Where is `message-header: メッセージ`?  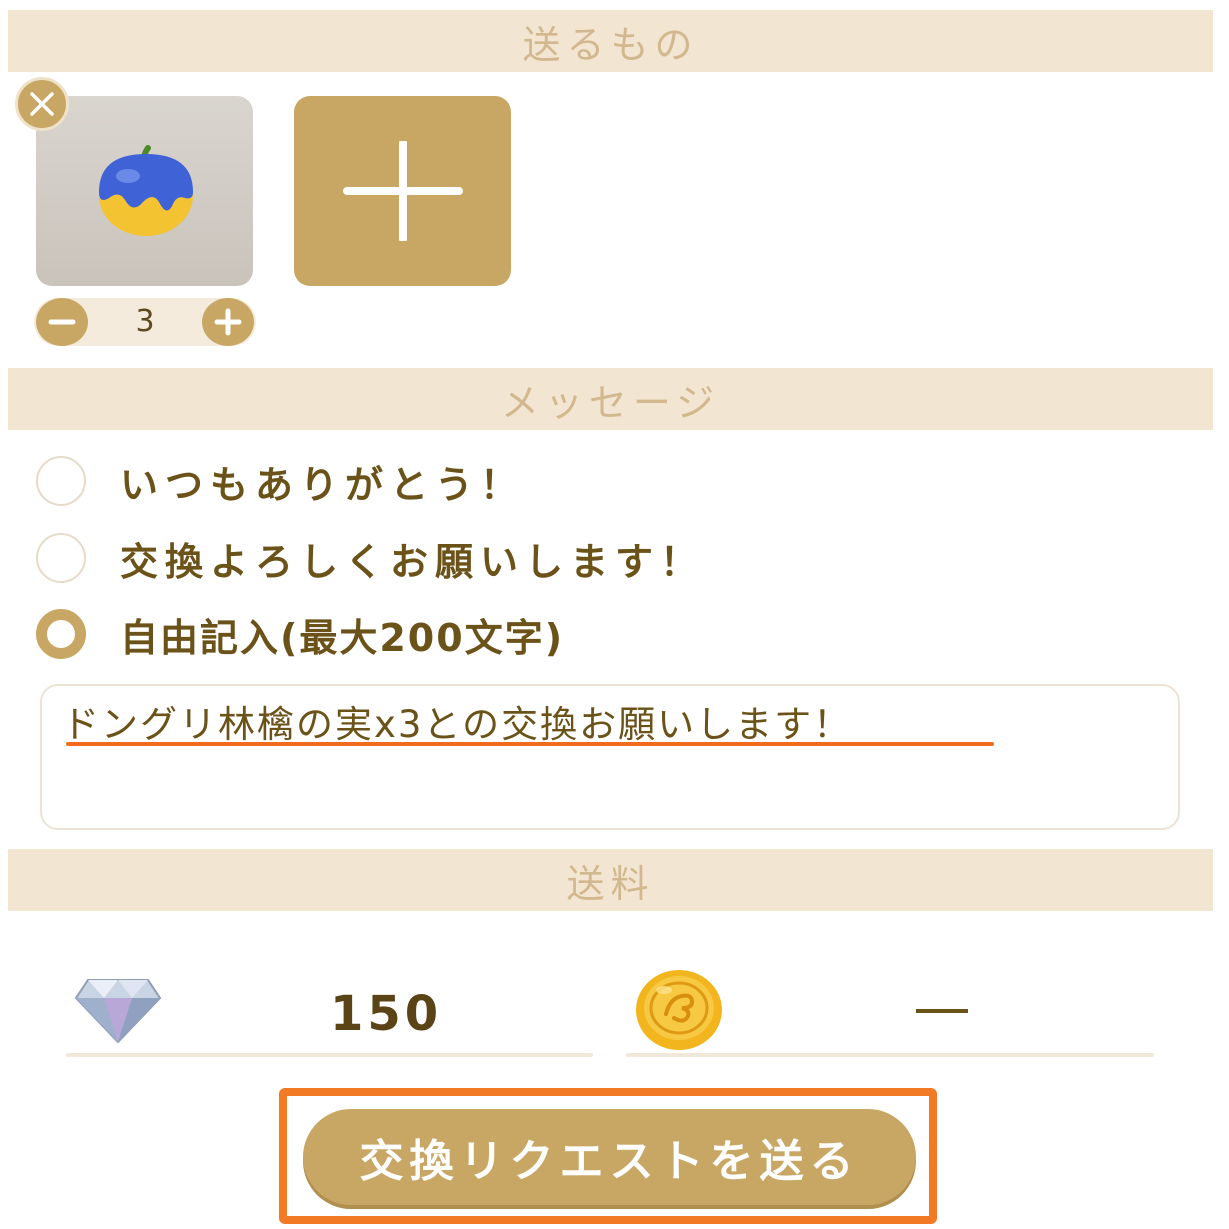
message-header: メッセージ is located at coordinates (610, 399).